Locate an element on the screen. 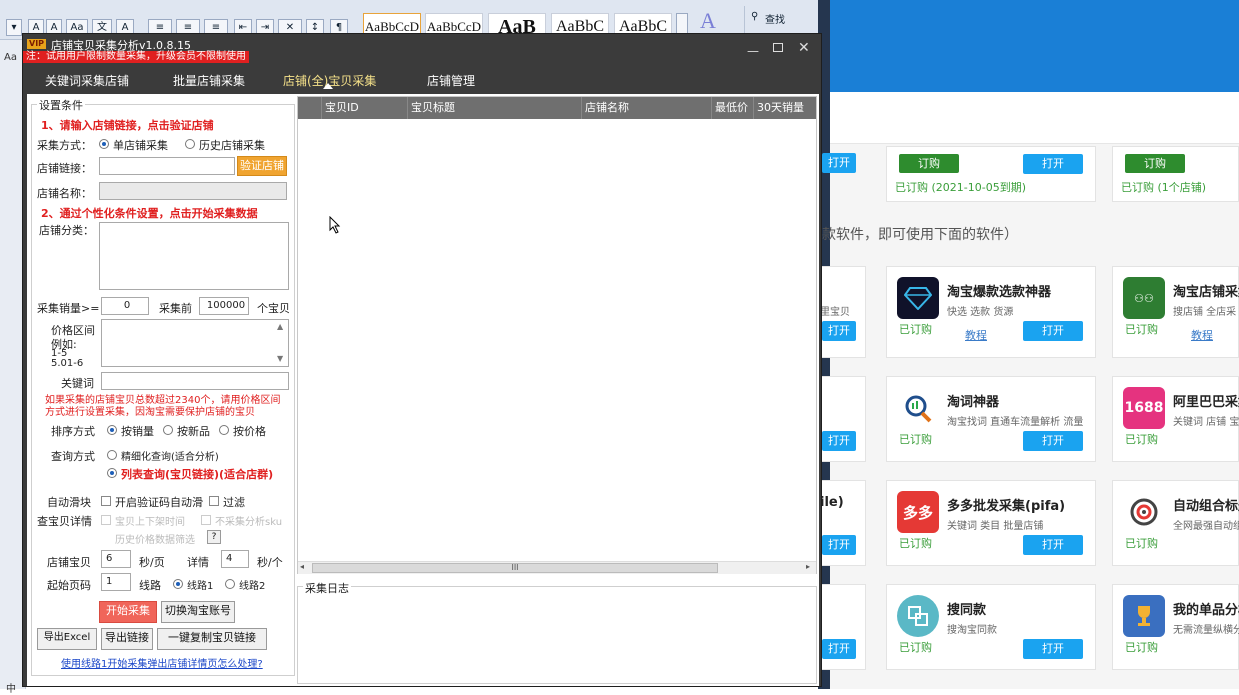 The width and height of the screenshot is (1239, 695). tab-keyword-collect: 关键词采集店铺 is located at coordinates (87, 80).